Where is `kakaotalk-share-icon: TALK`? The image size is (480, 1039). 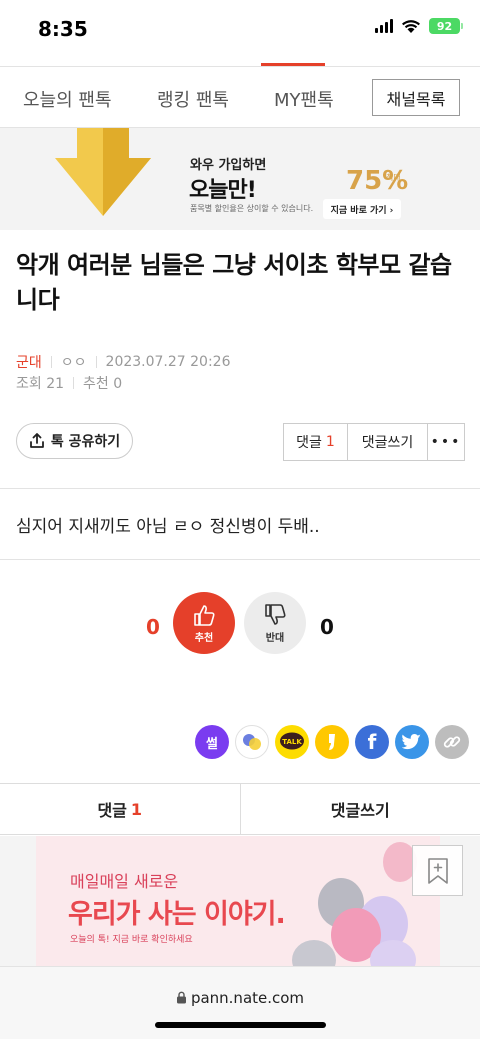
kakaotalk-share-icon: TALK is located at coordinates (292, 742).